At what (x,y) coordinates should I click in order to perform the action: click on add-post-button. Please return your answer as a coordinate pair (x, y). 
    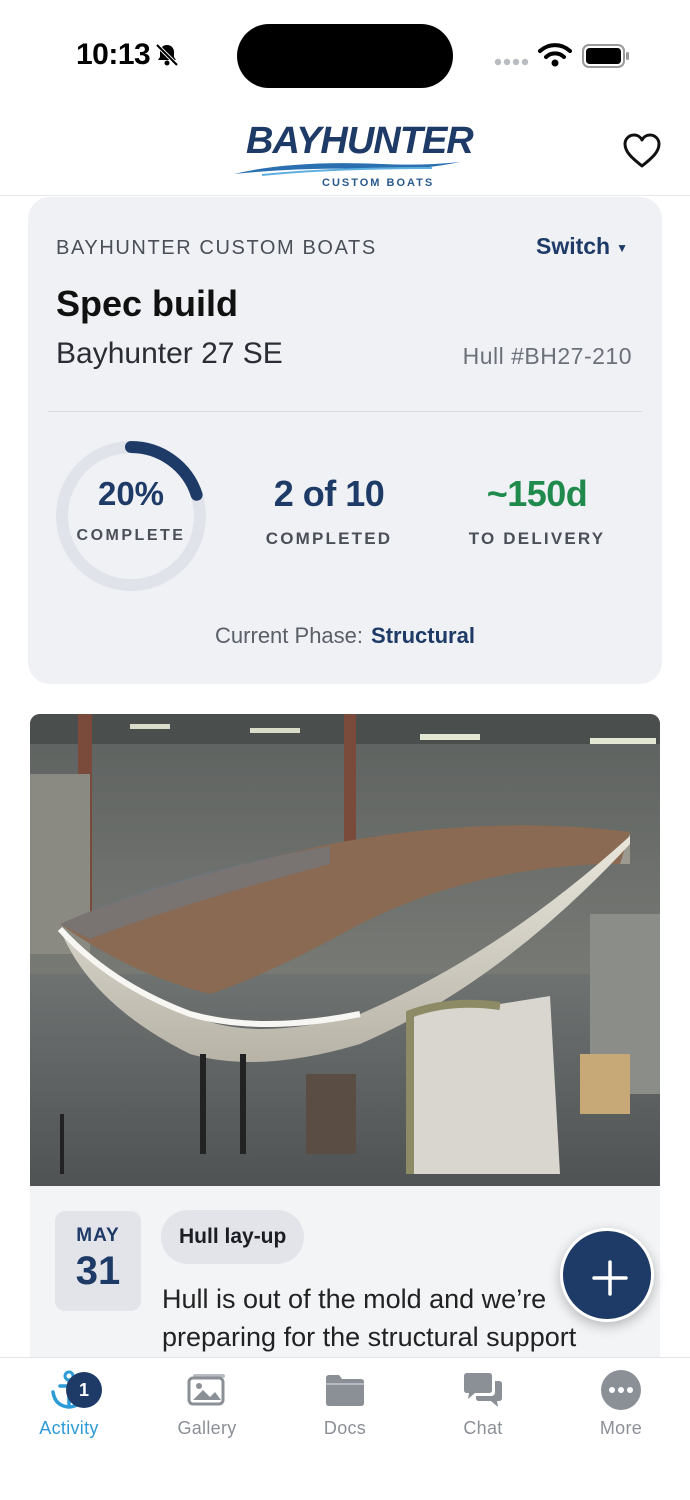
    Looking at the image, I should click on (607, 1275).